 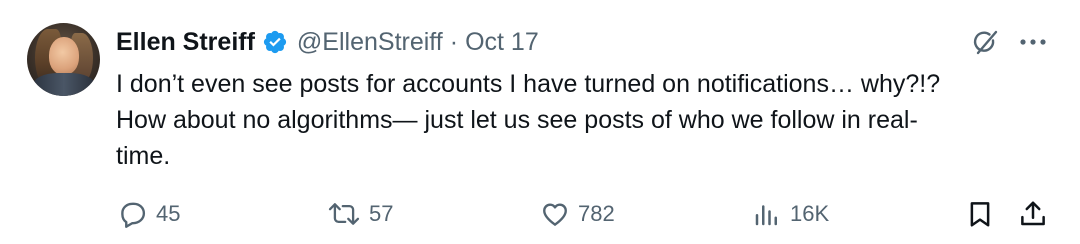 I want to click on reply-icon, so click(x=133, y=214).